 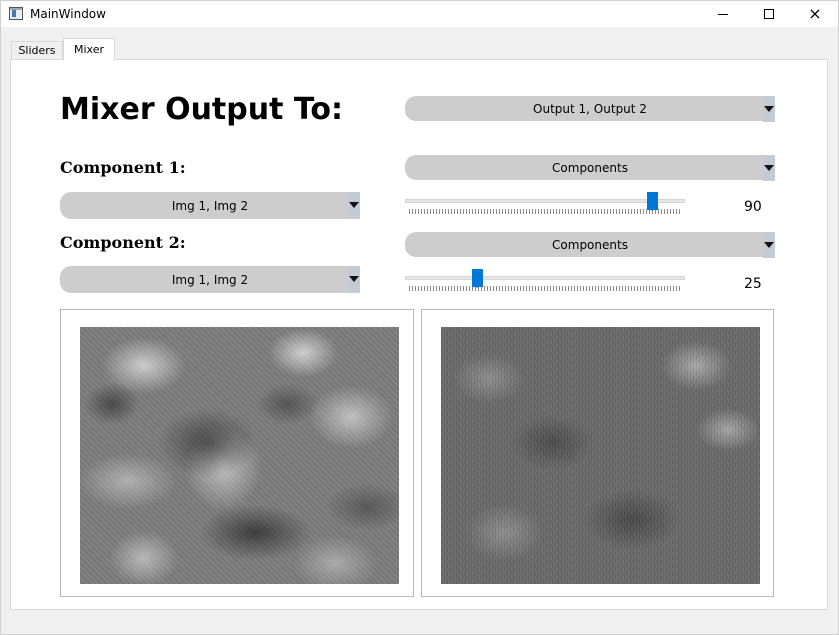 What do you see at coordinates (753, 284) in the screenshot?
I see `component-2-slider-value: 25` at bounding box center [753, 284].